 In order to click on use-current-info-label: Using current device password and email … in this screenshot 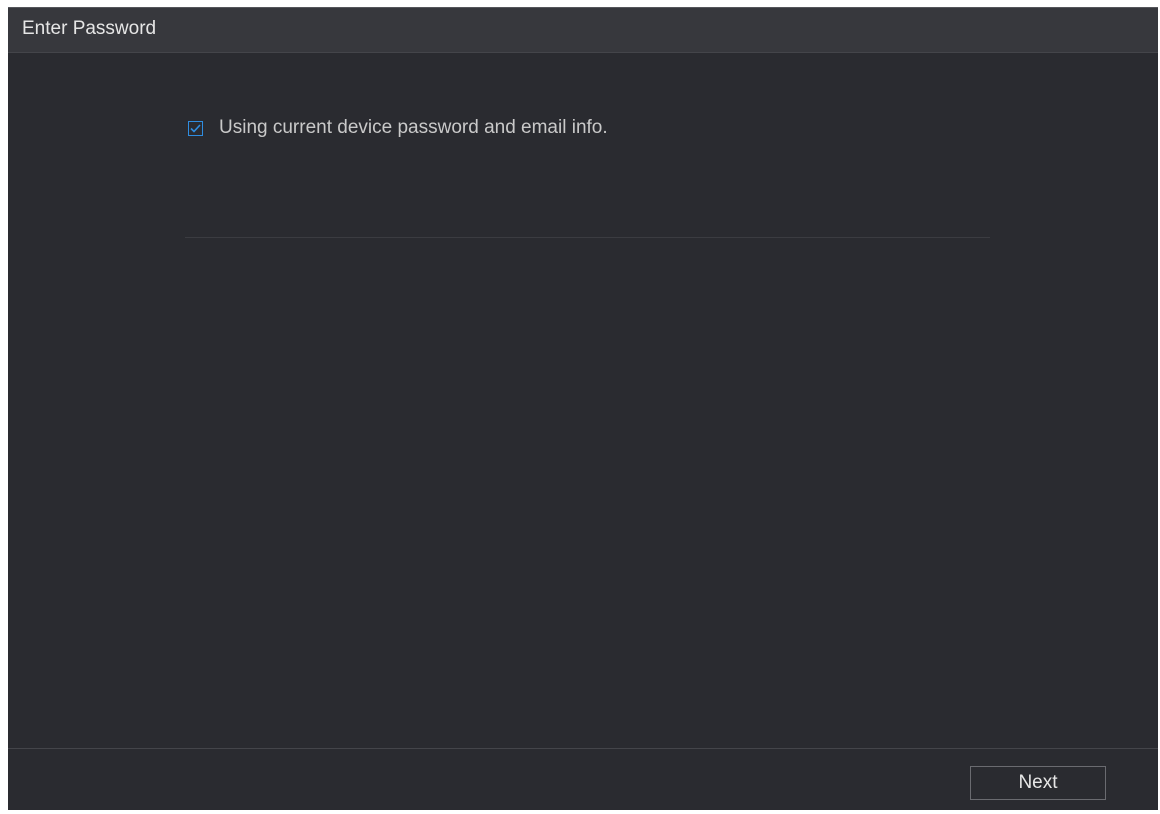, I will do `click(413, 127)`.